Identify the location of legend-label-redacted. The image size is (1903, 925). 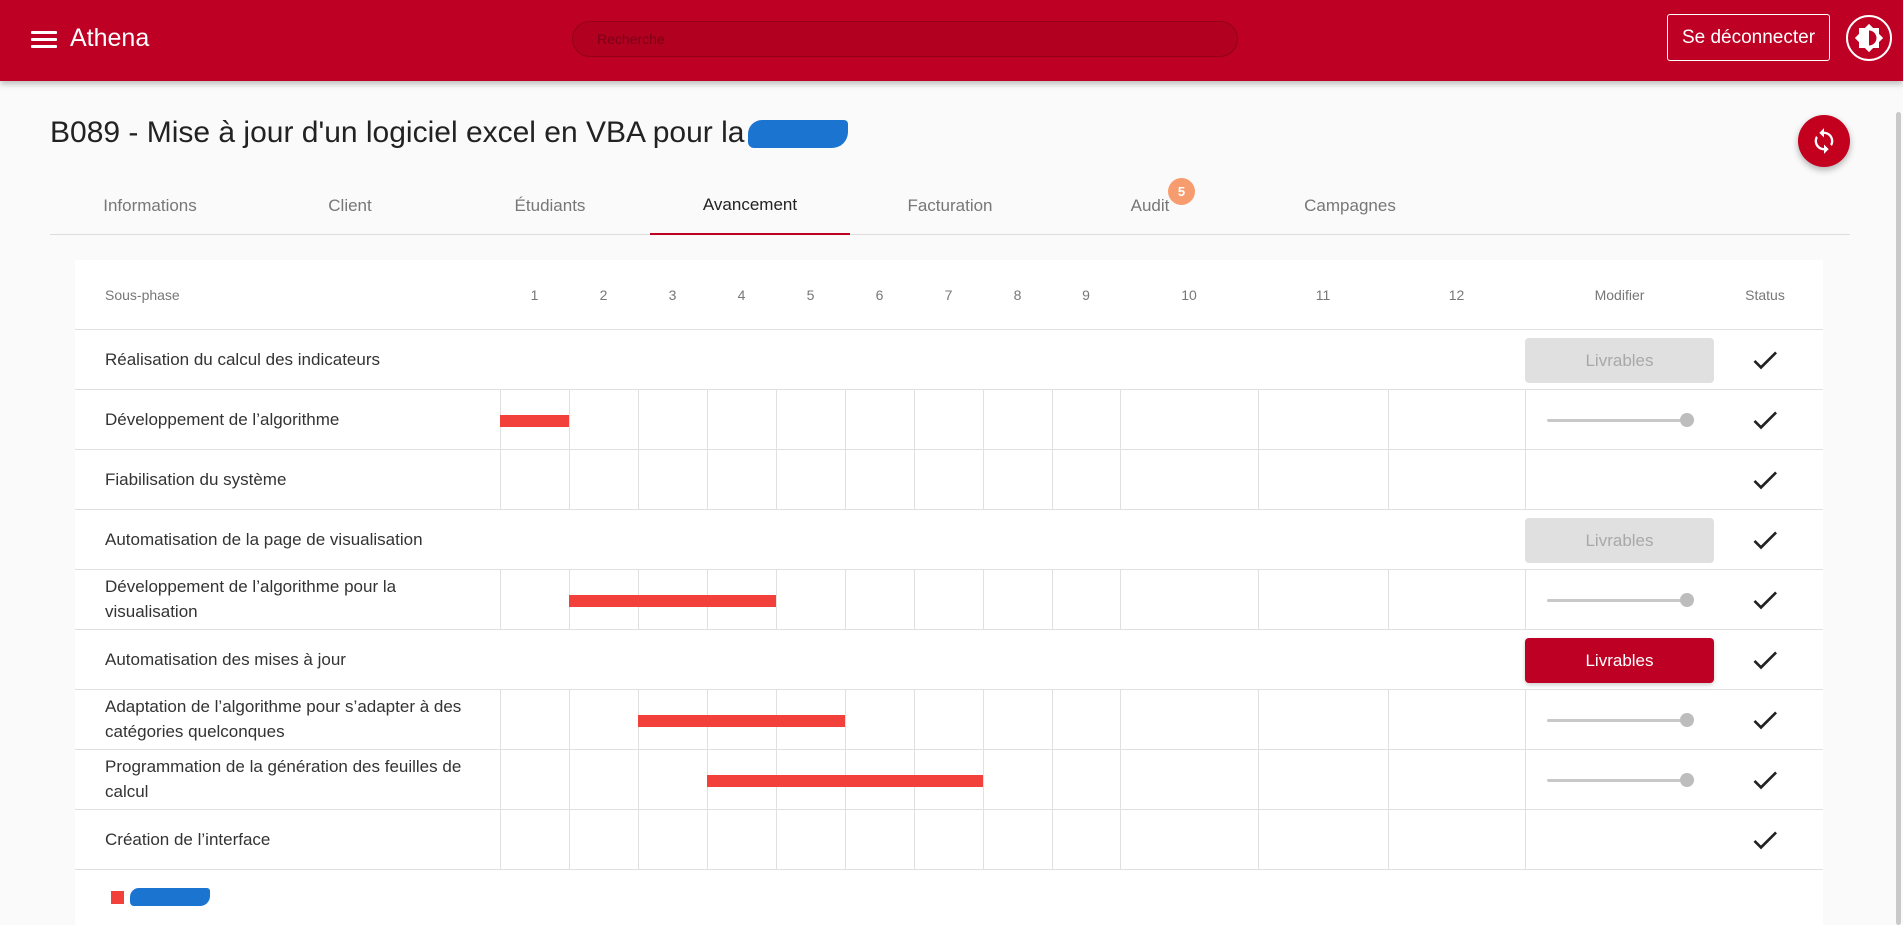
(170, 897).